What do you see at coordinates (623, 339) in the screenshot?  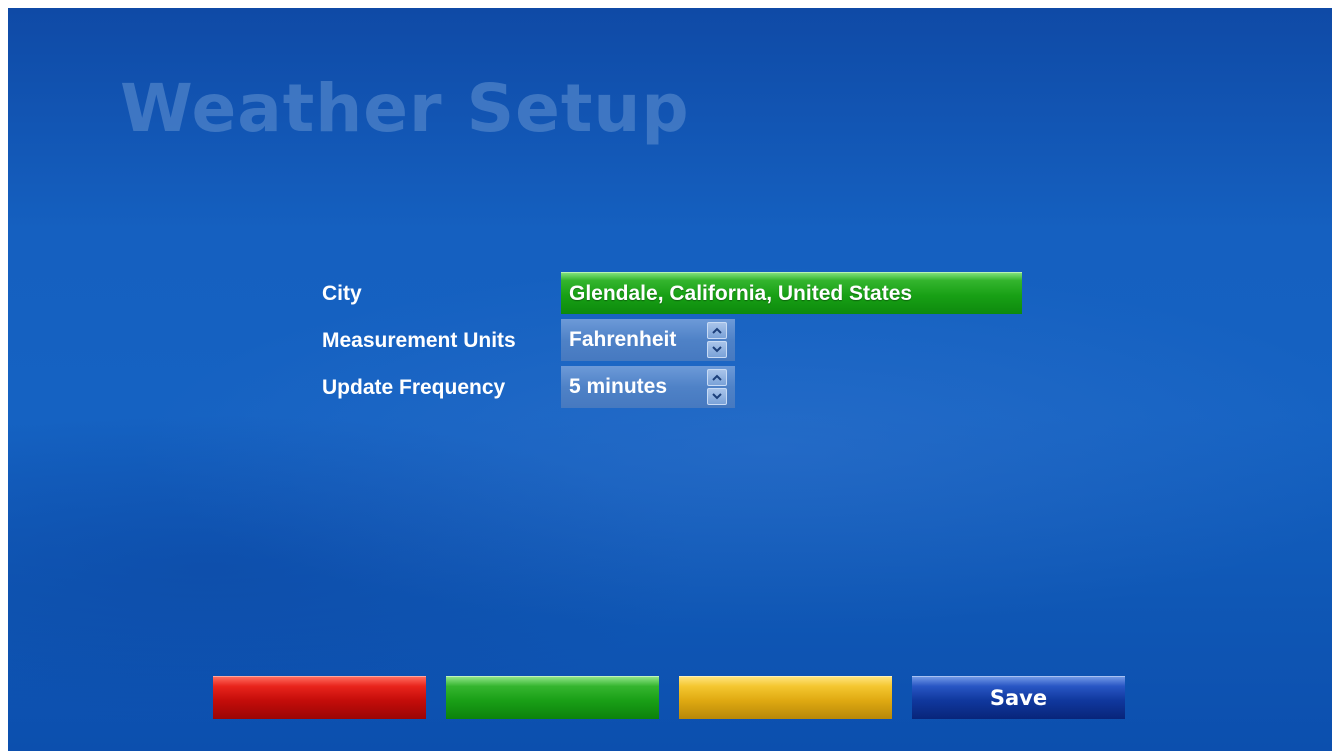 I see `measurement-units-value: Fahrenheit` at bounding box center [623, 339].